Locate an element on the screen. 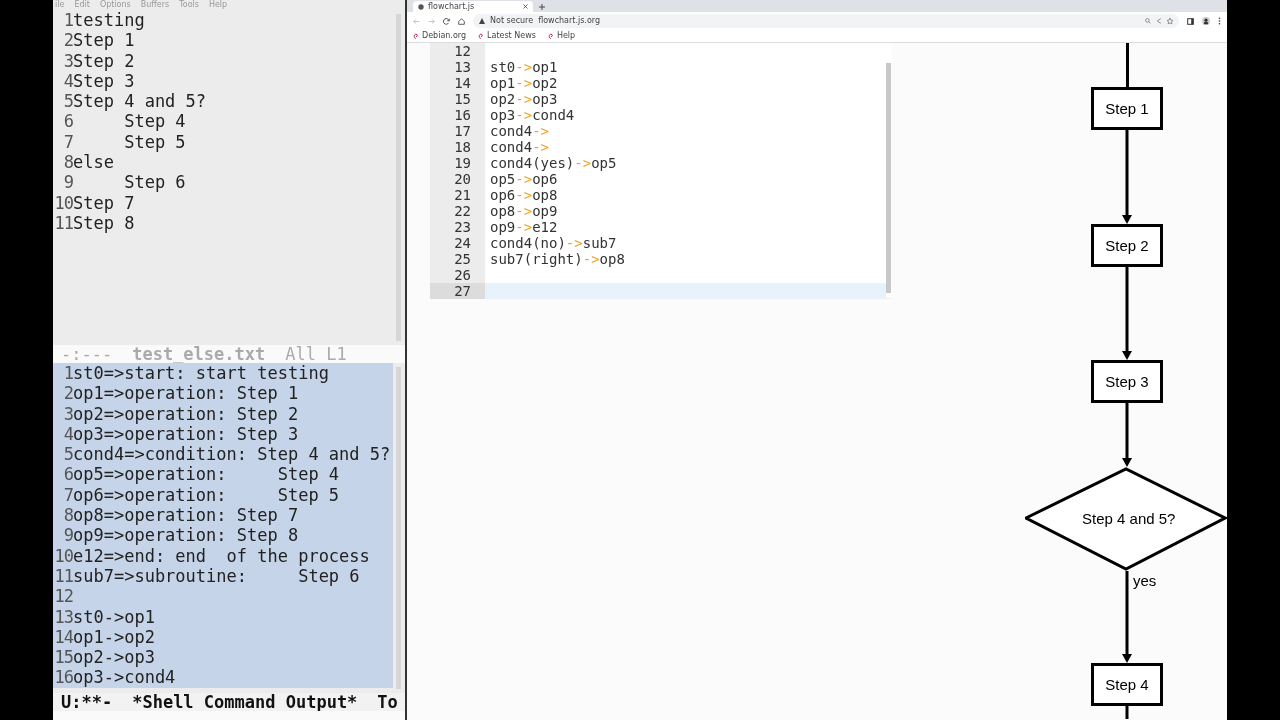  code-line: op5=>operation: Step 4 is located at coordinates (206, 474).